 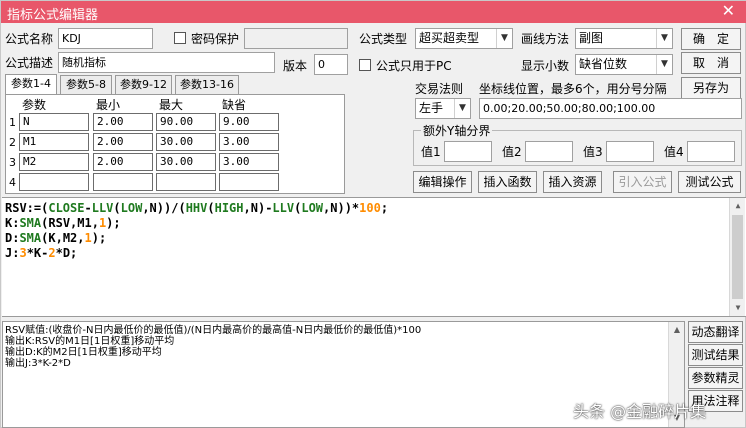 What do you see at coordinates (457, 131) in the screenshot?
I see `extra-y-axis-label: 额外Y轴分界` at bounding box center [457, 131].